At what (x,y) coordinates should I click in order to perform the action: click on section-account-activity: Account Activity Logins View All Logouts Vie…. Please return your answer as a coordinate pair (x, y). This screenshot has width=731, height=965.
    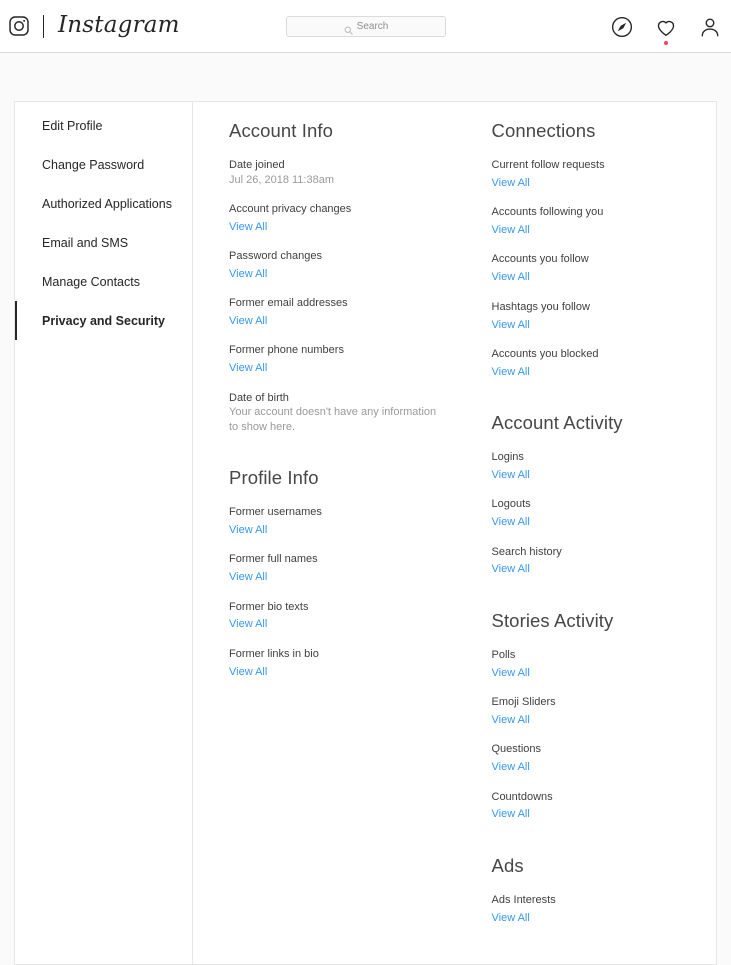
    Looking at the image, I should click on (597, 495).